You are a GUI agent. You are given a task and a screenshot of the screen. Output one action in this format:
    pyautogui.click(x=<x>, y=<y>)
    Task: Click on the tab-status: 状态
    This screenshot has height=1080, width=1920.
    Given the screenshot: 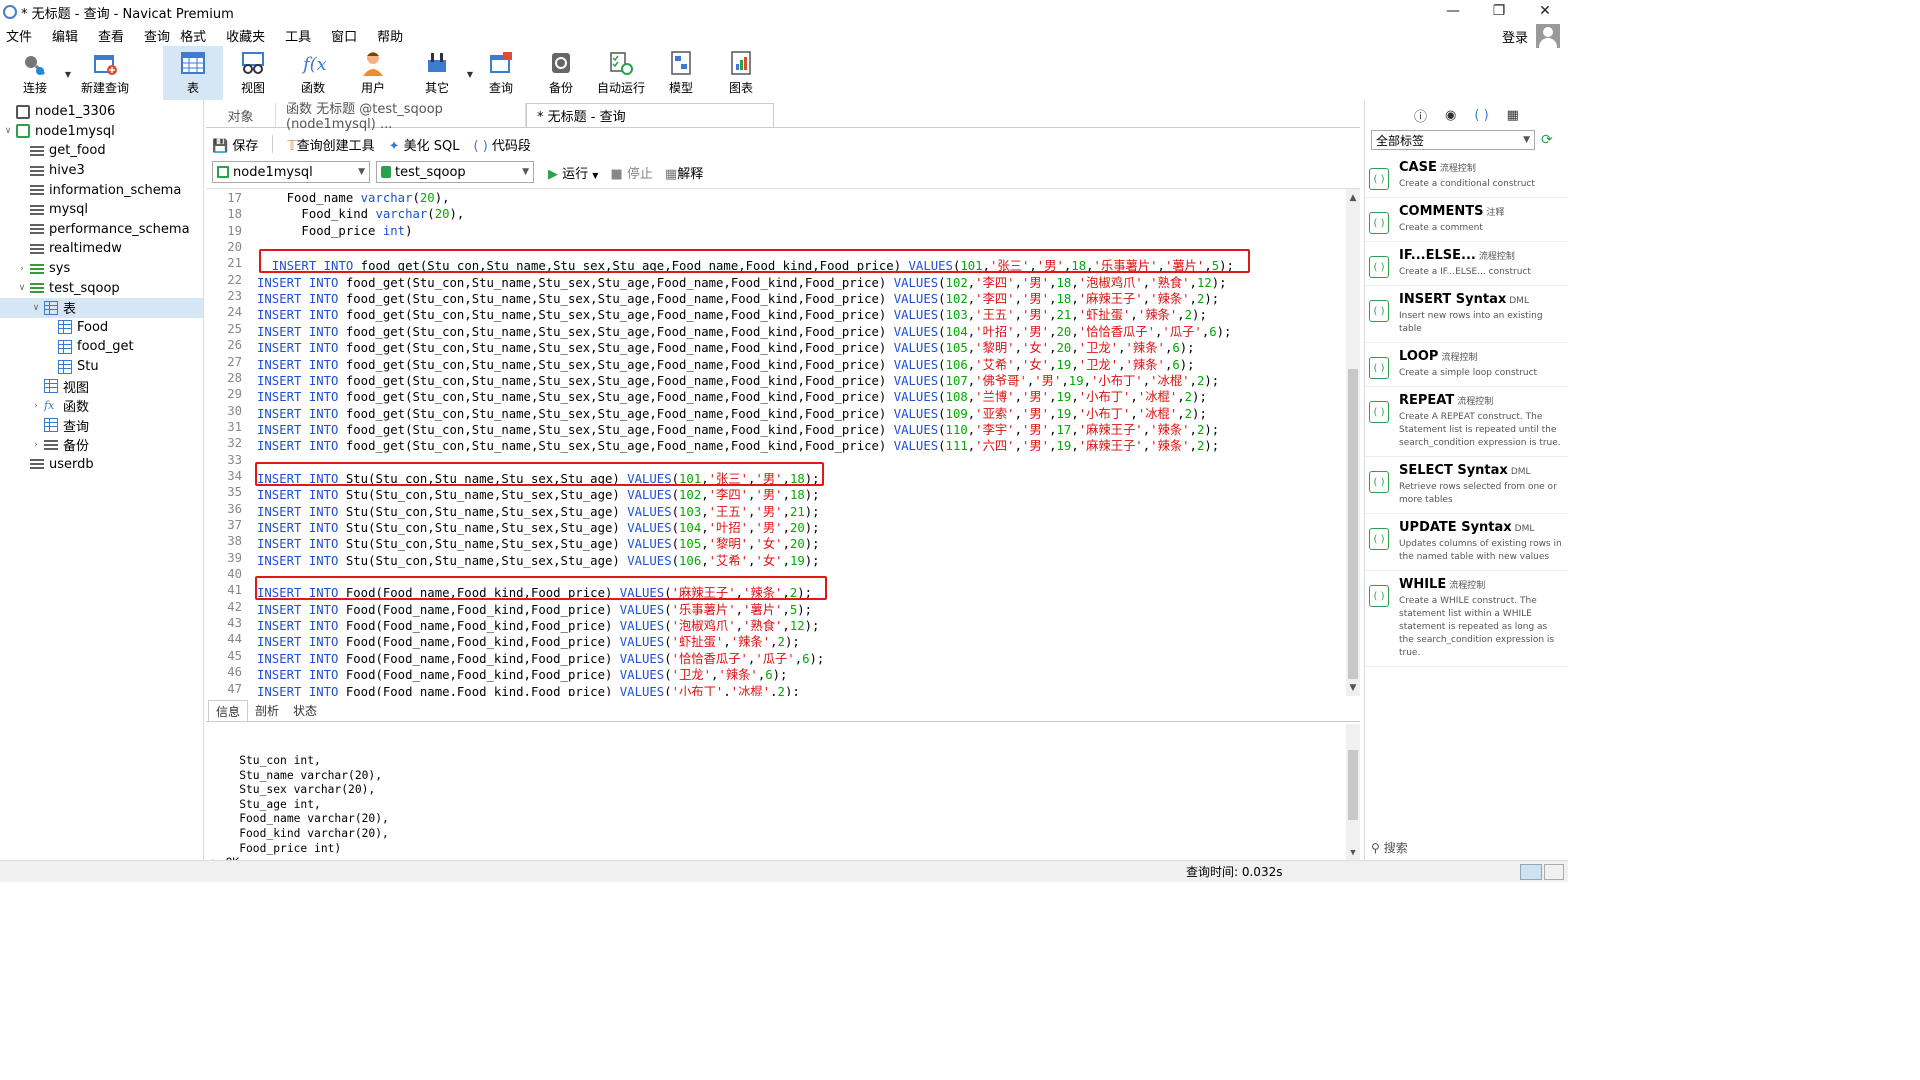 What is the action you would take?
    pyautogui.click(x=305, y=710)
    